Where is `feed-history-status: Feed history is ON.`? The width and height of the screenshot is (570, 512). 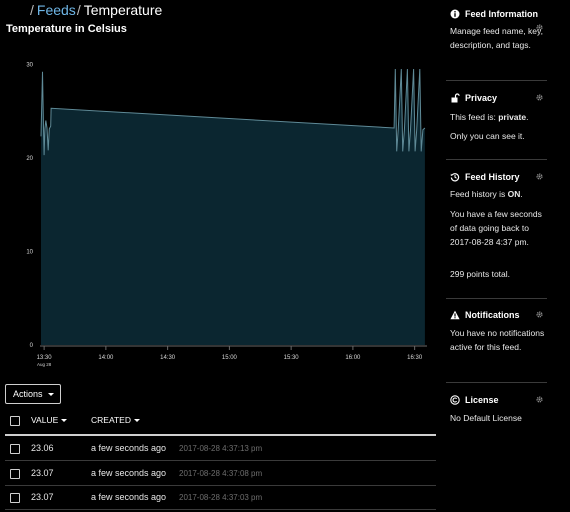 feed-history-status: Feed history is ON. is located at coordinates (486, 194).